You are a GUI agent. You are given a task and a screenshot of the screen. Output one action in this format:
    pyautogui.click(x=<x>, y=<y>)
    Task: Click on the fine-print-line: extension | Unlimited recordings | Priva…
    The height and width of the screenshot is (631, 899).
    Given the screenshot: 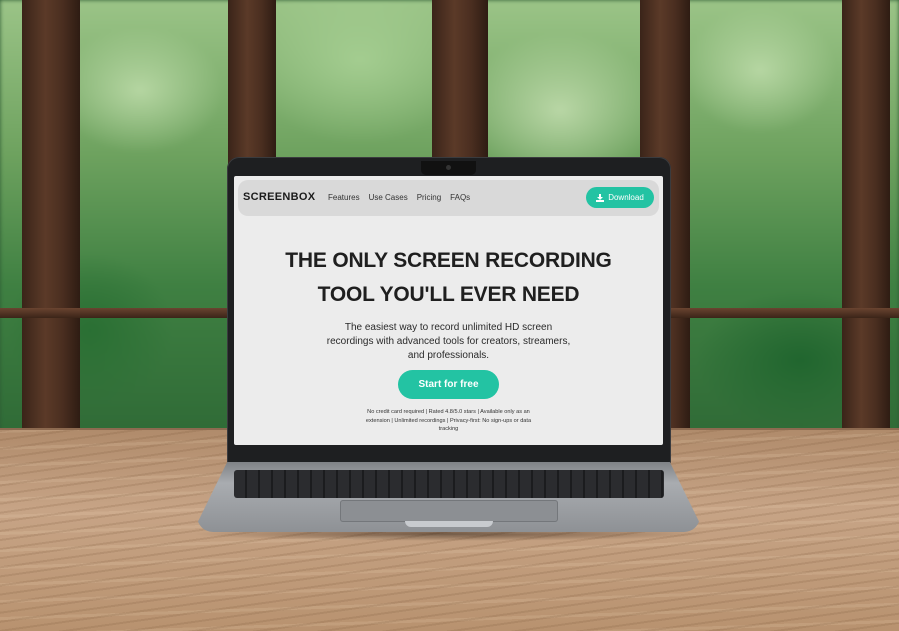 What is the action you would take?
    pyautogui.click(x=448, y=420)
    